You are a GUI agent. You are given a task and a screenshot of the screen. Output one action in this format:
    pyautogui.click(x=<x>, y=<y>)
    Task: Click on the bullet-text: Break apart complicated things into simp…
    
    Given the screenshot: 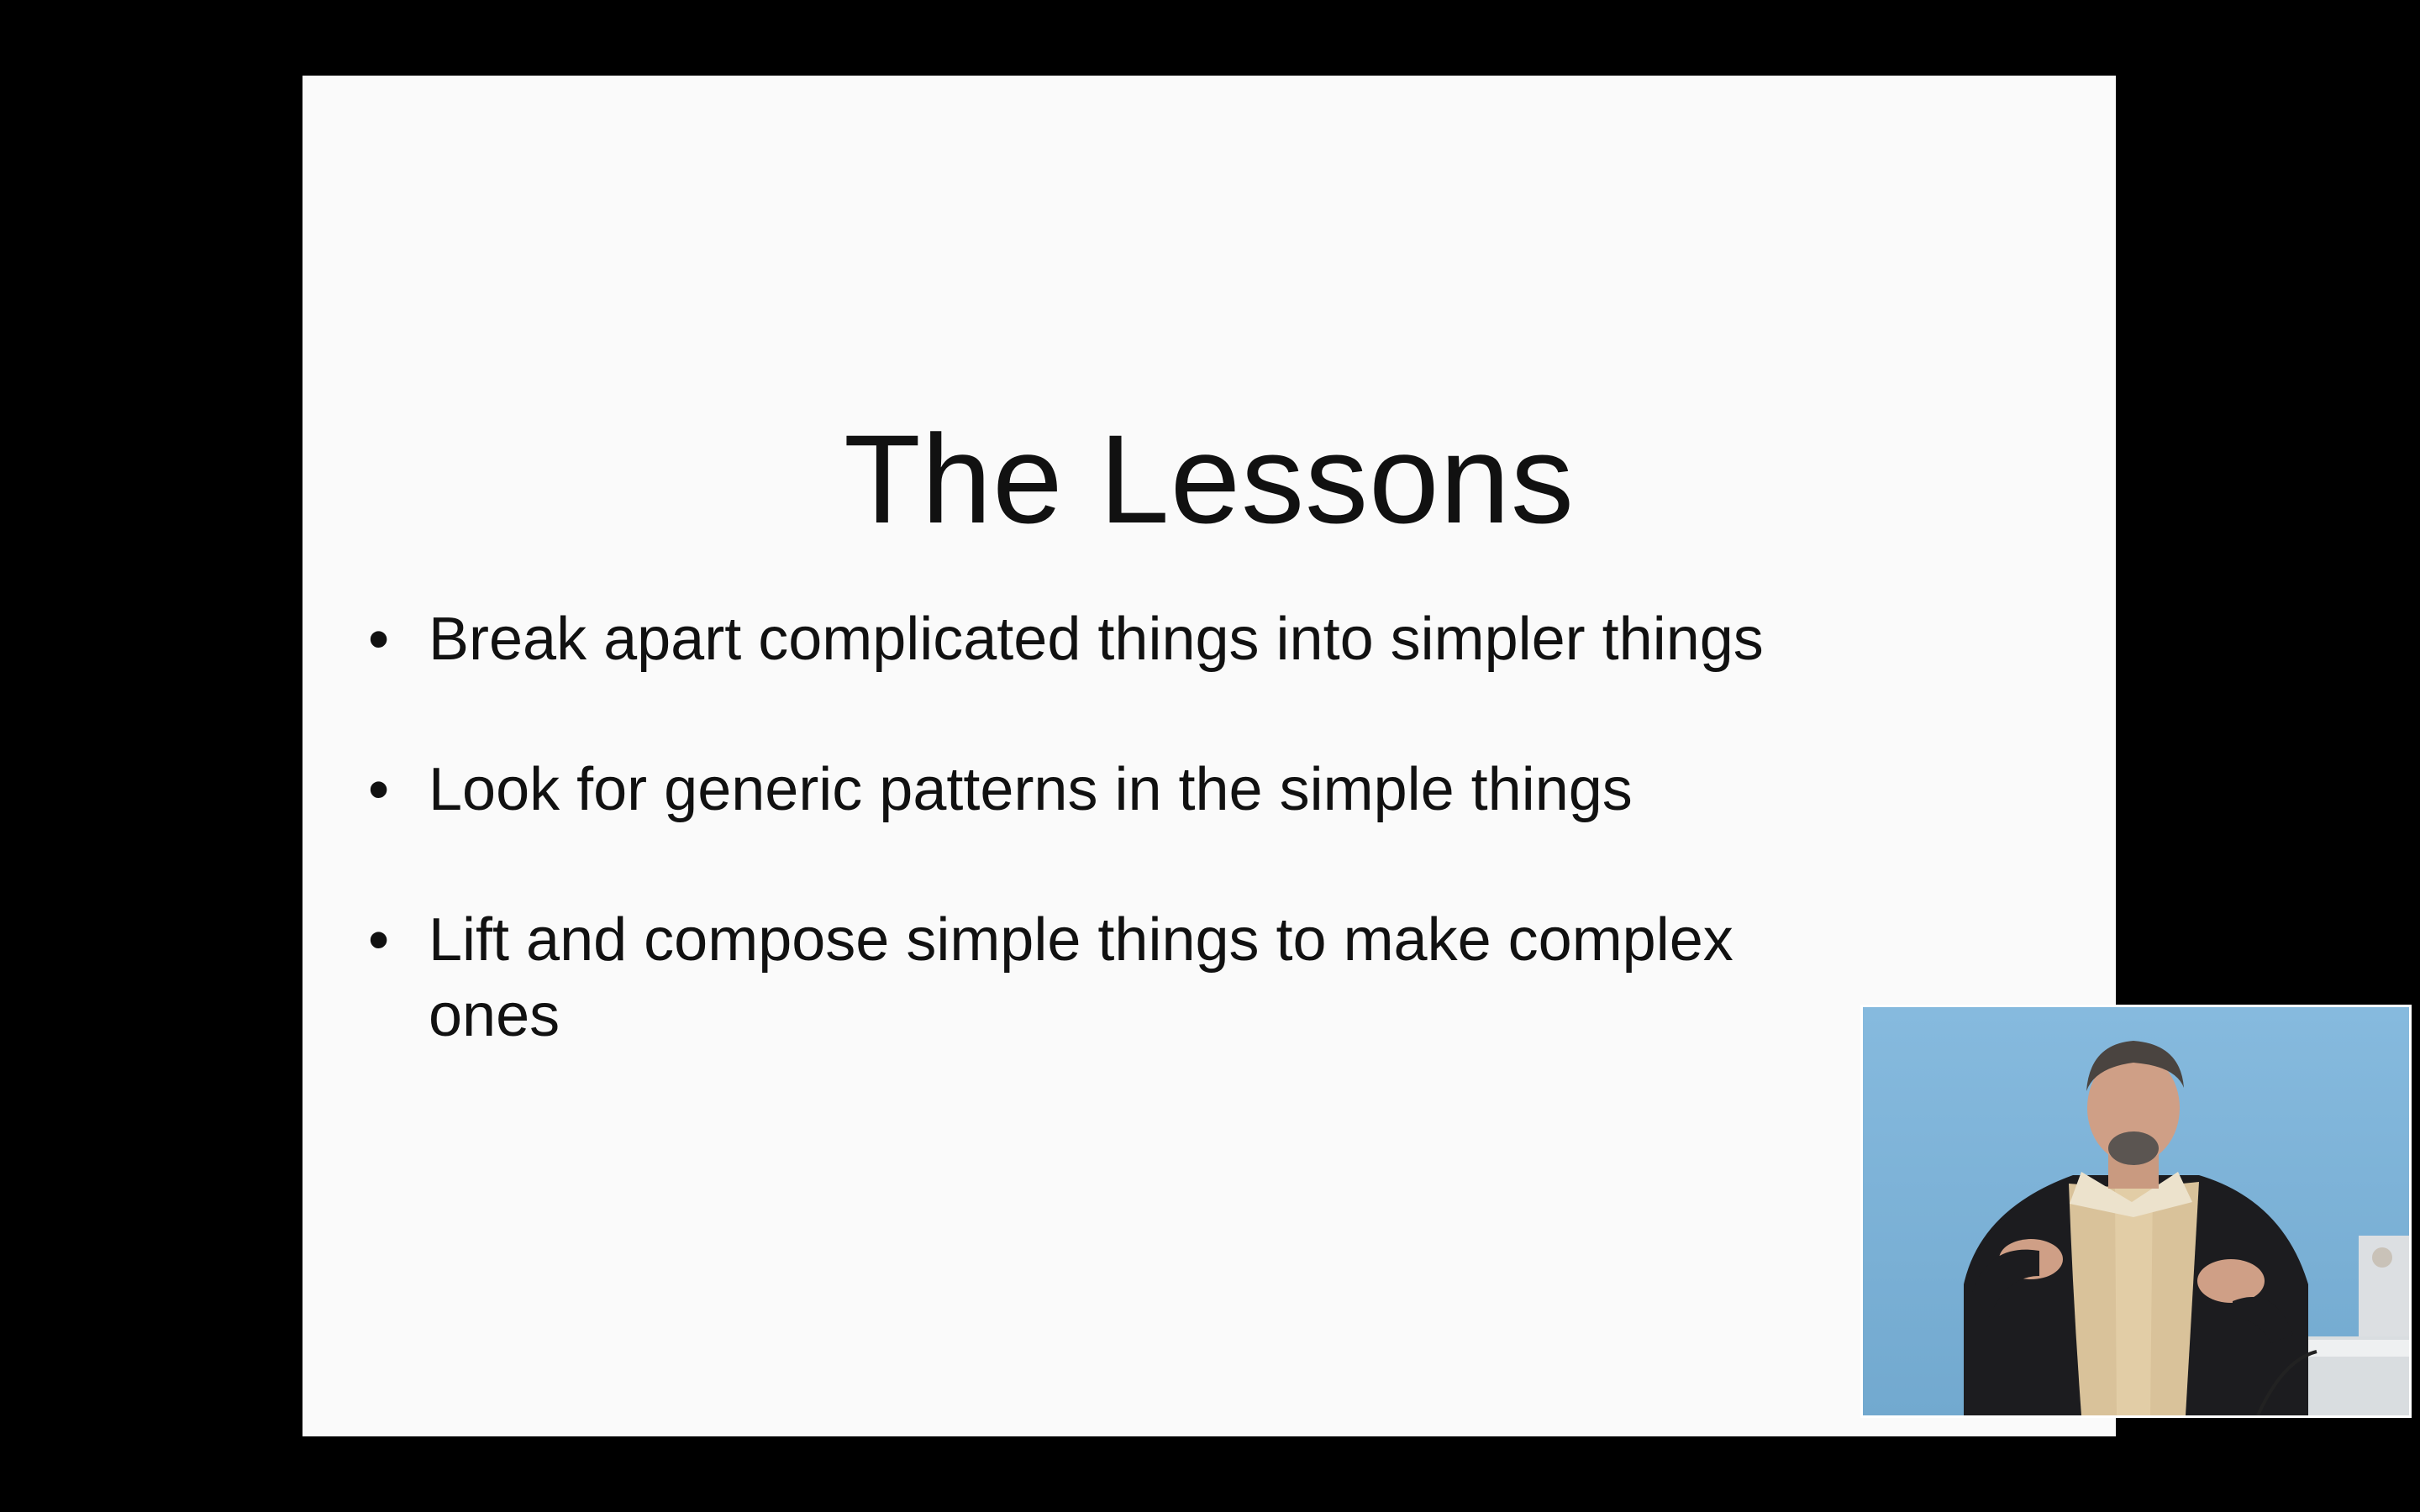 What is the action you would take?
    pyautogui.click(x=1096, y=639)
    